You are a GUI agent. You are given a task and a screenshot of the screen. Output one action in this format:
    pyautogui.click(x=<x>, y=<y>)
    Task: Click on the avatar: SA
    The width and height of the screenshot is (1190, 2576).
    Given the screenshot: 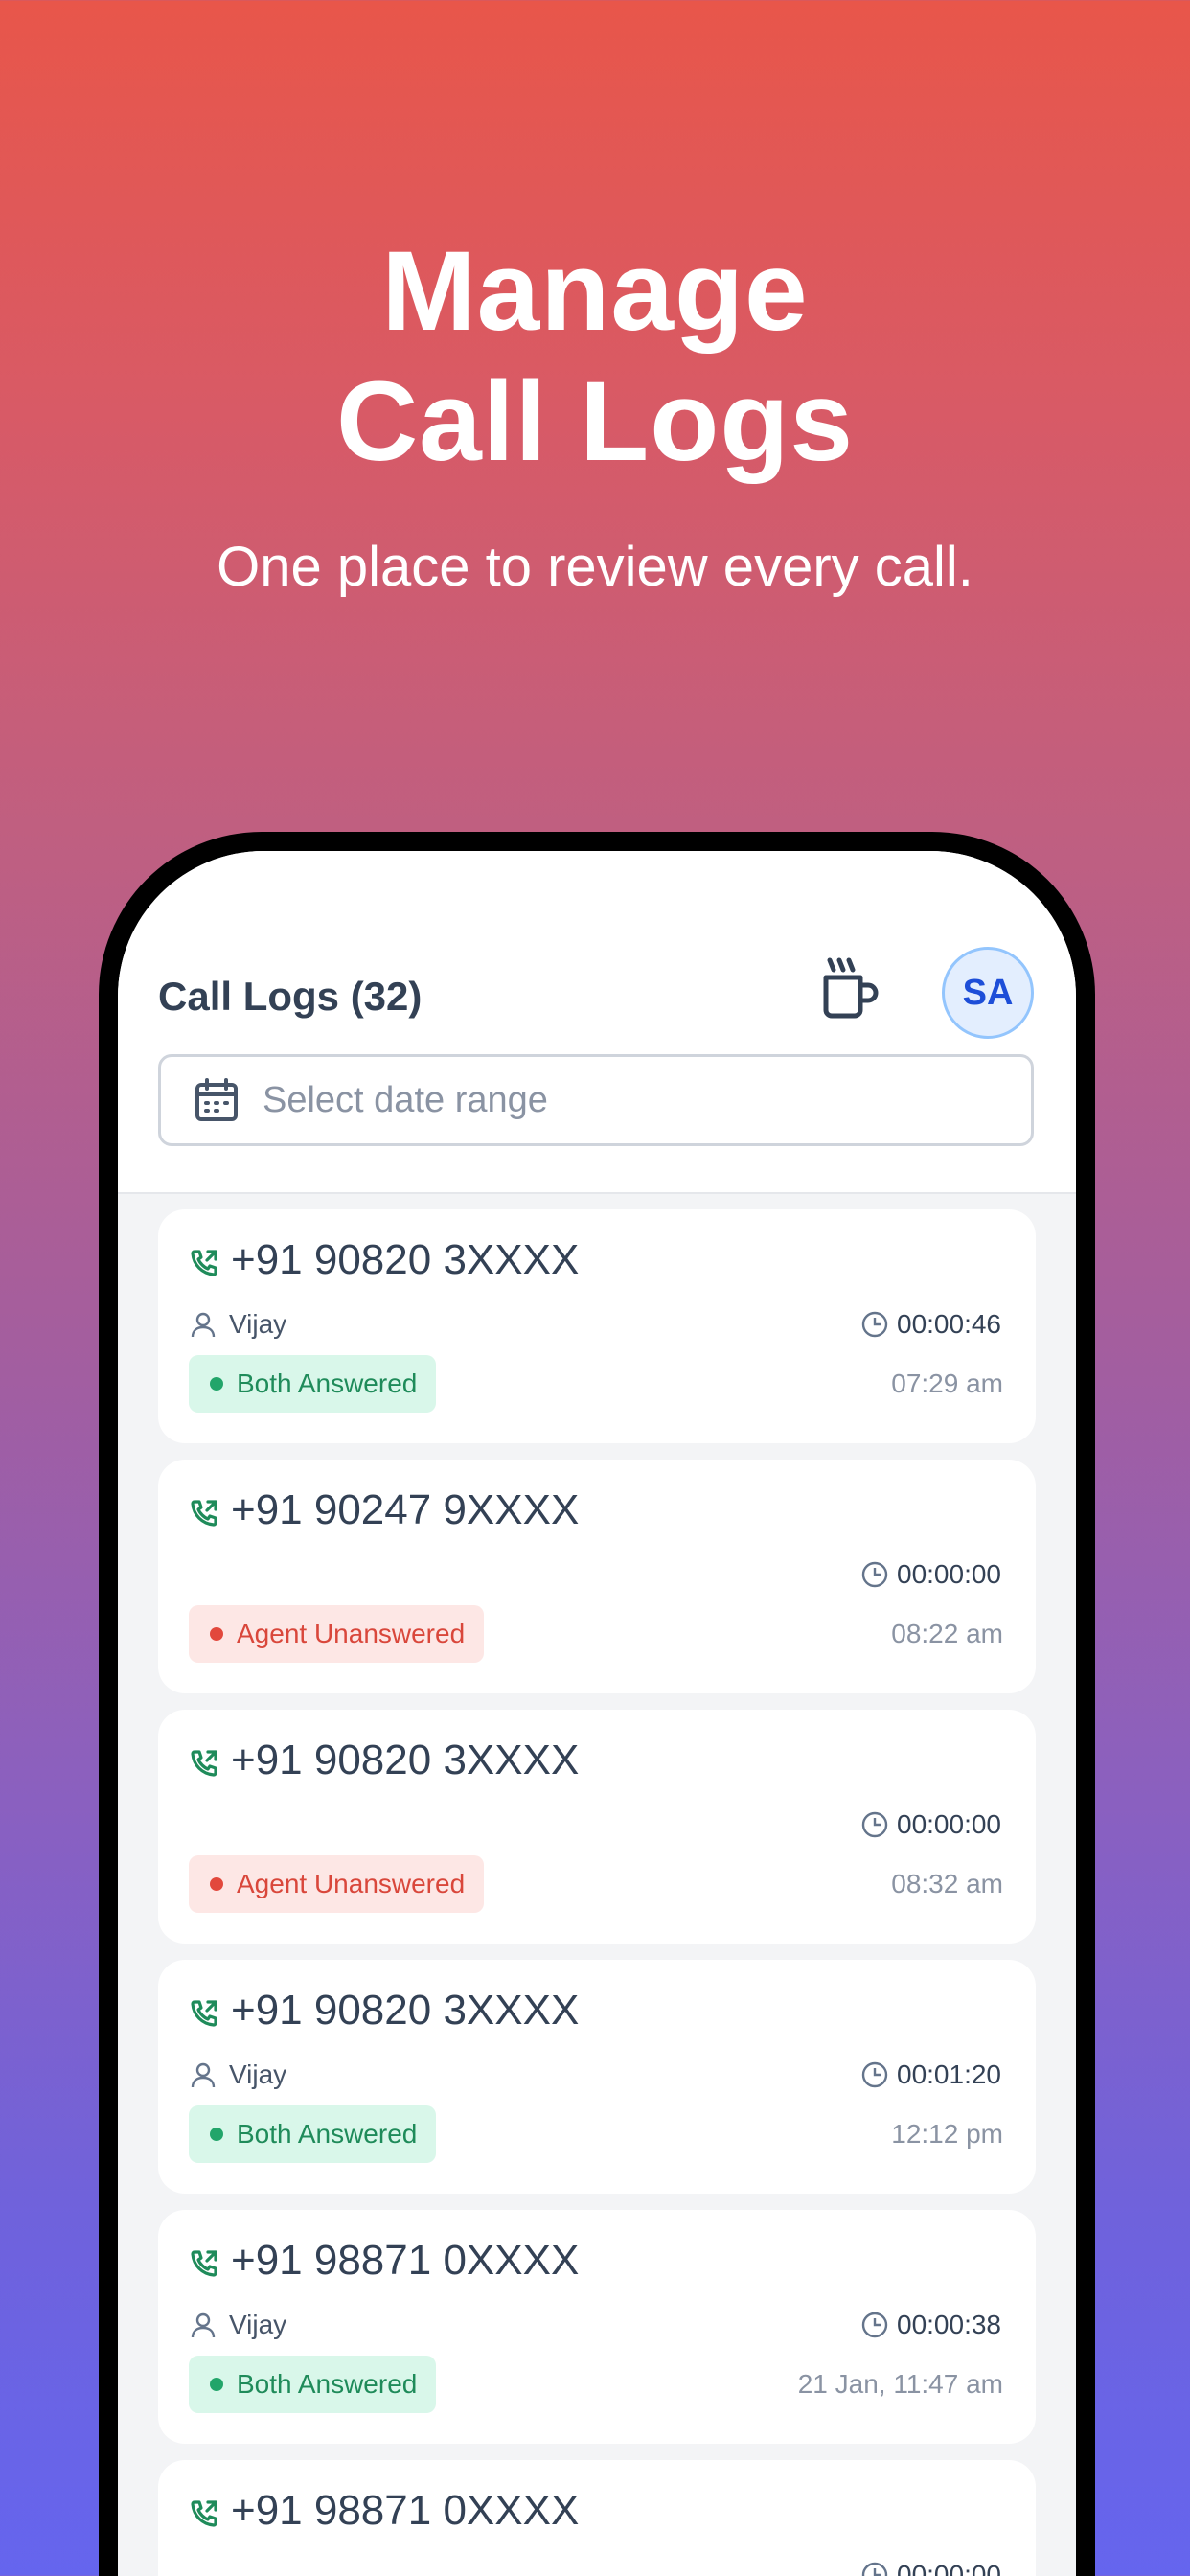 What is the action you would take?
    pyautogui.click(x=988, y=993)
    